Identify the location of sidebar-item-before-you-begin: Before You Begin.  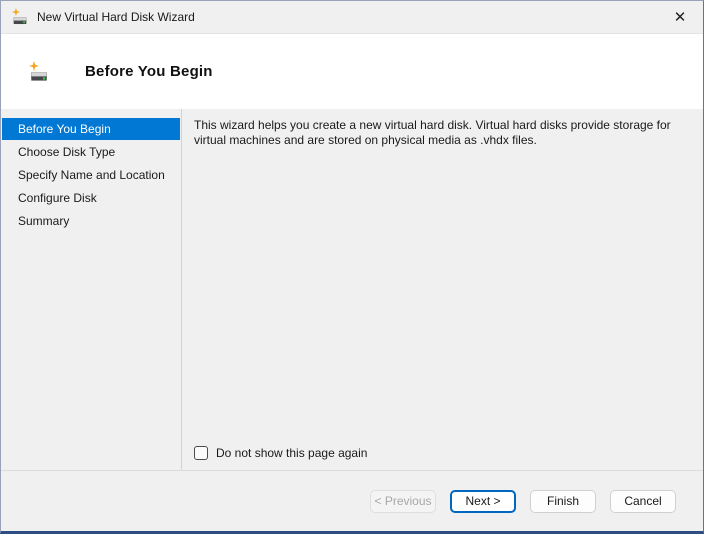
(91, 129).